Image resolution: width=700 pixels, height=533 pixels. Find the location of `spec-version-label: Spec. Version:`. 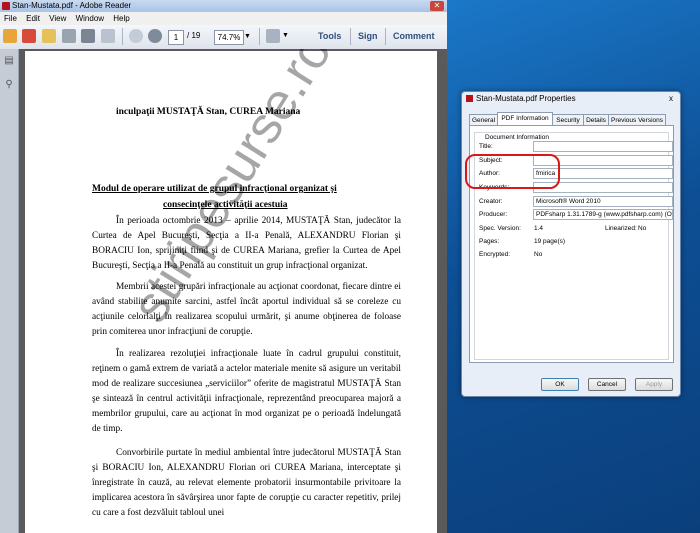

spec-version-label: Spec. Version: is located at coordinates (500, 228).